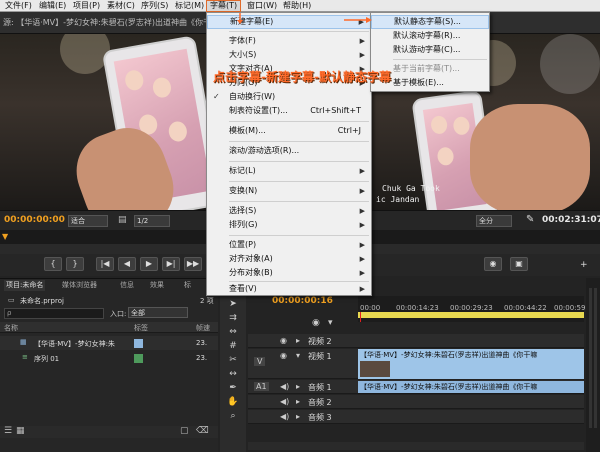 The image size is (600, 452). Describe the element at coordinates (127, 285) in the screenshot. I see `tab-info: 信息` at that location.